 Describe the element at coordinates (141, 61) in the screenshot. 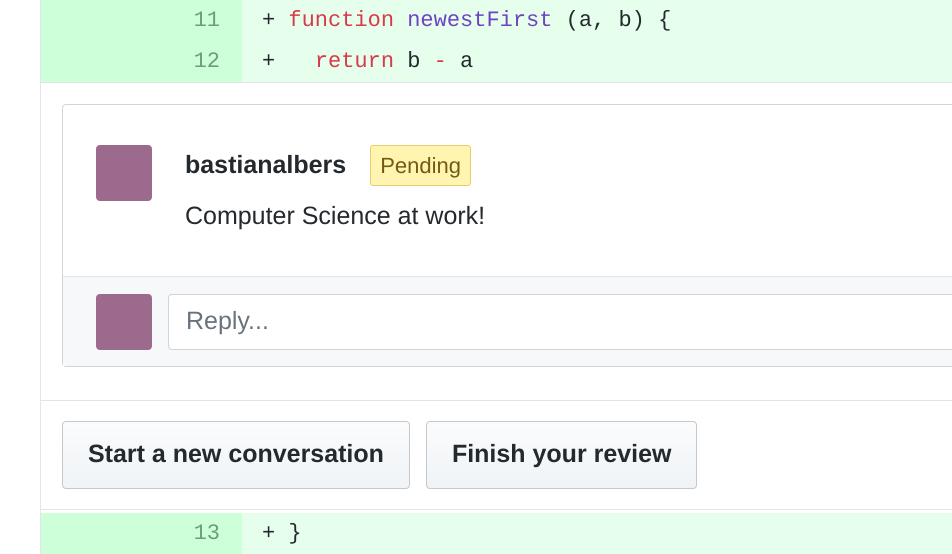

I see `line-number: 12` at that location.